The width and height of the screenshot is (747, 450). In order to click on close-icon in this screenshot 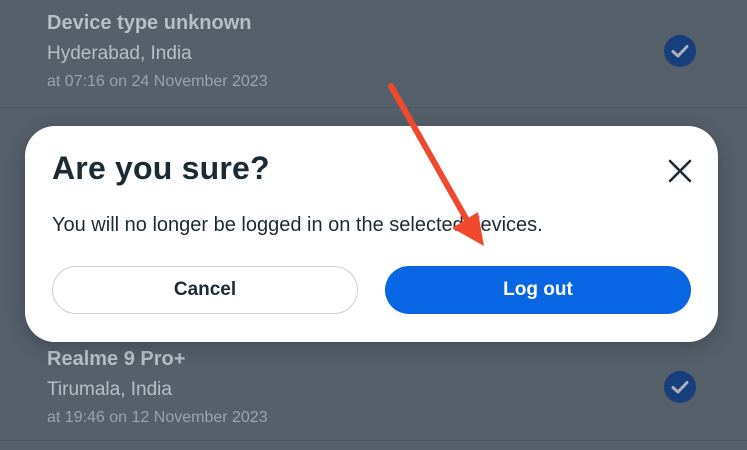, I will do `click(680, 171)`.